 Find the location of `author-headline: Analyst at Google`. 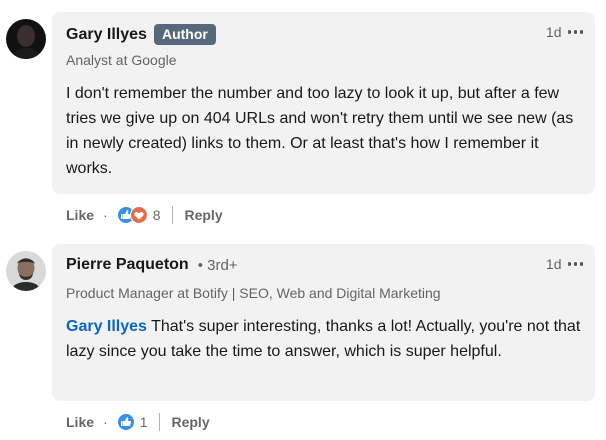

author-headline: Analyst at Google is located at coordinates (121, 60).